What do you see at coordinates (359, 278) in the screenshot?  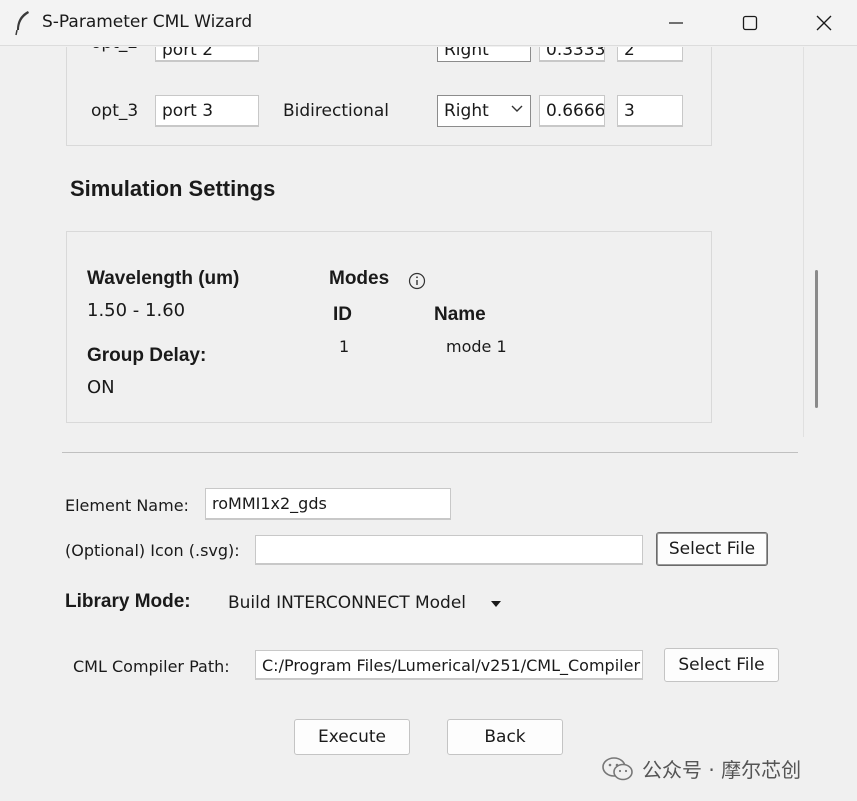 I see `modes-label: Modes` at bounding box center [359, 278].